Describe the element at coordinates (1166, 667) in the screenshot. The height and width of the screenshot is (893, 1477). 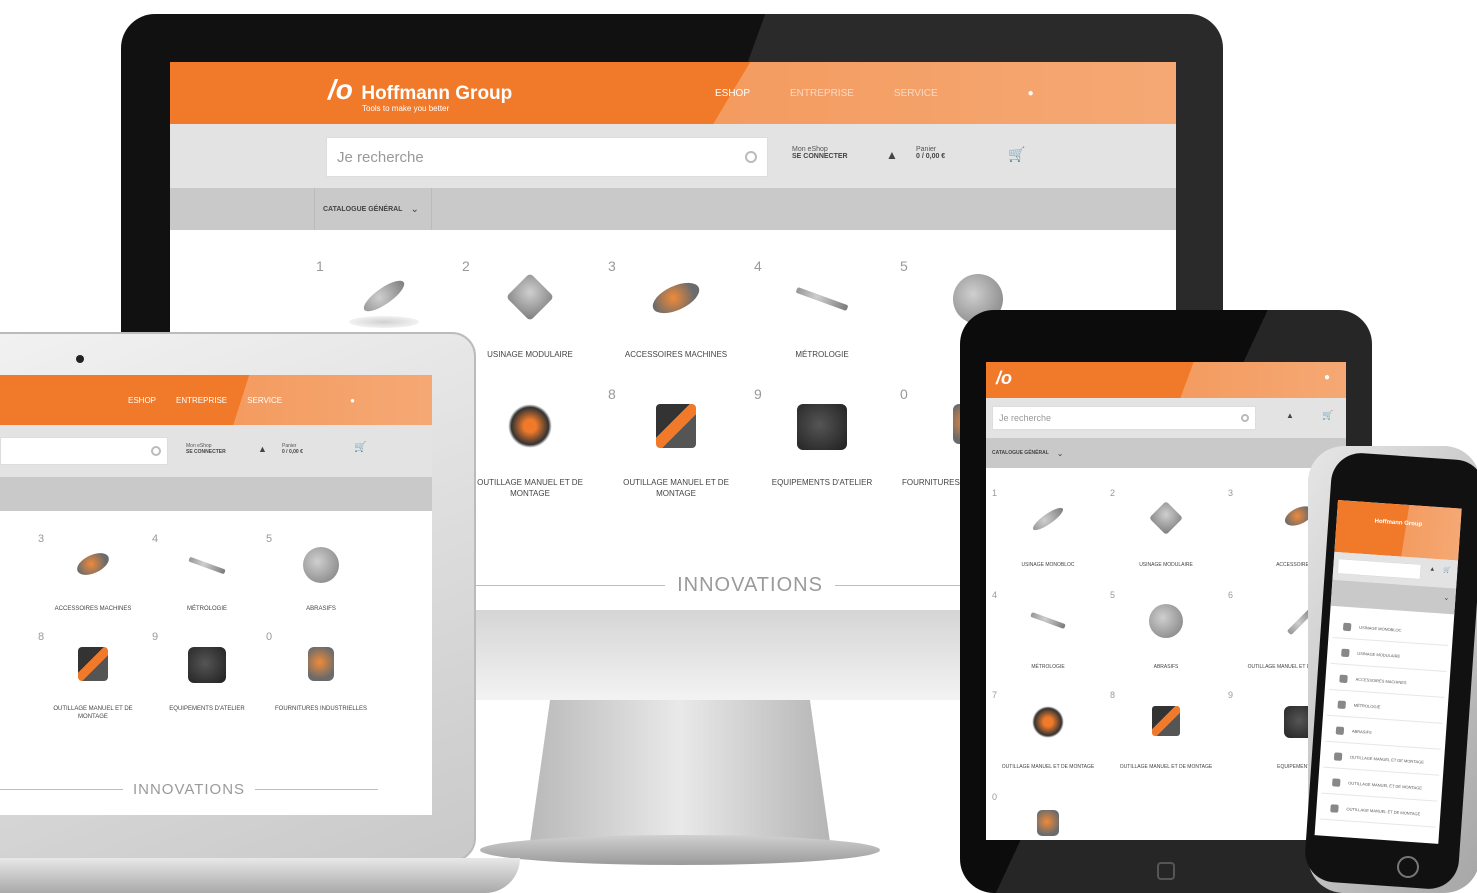
I see `category-label: ABRASIFS` at that location.